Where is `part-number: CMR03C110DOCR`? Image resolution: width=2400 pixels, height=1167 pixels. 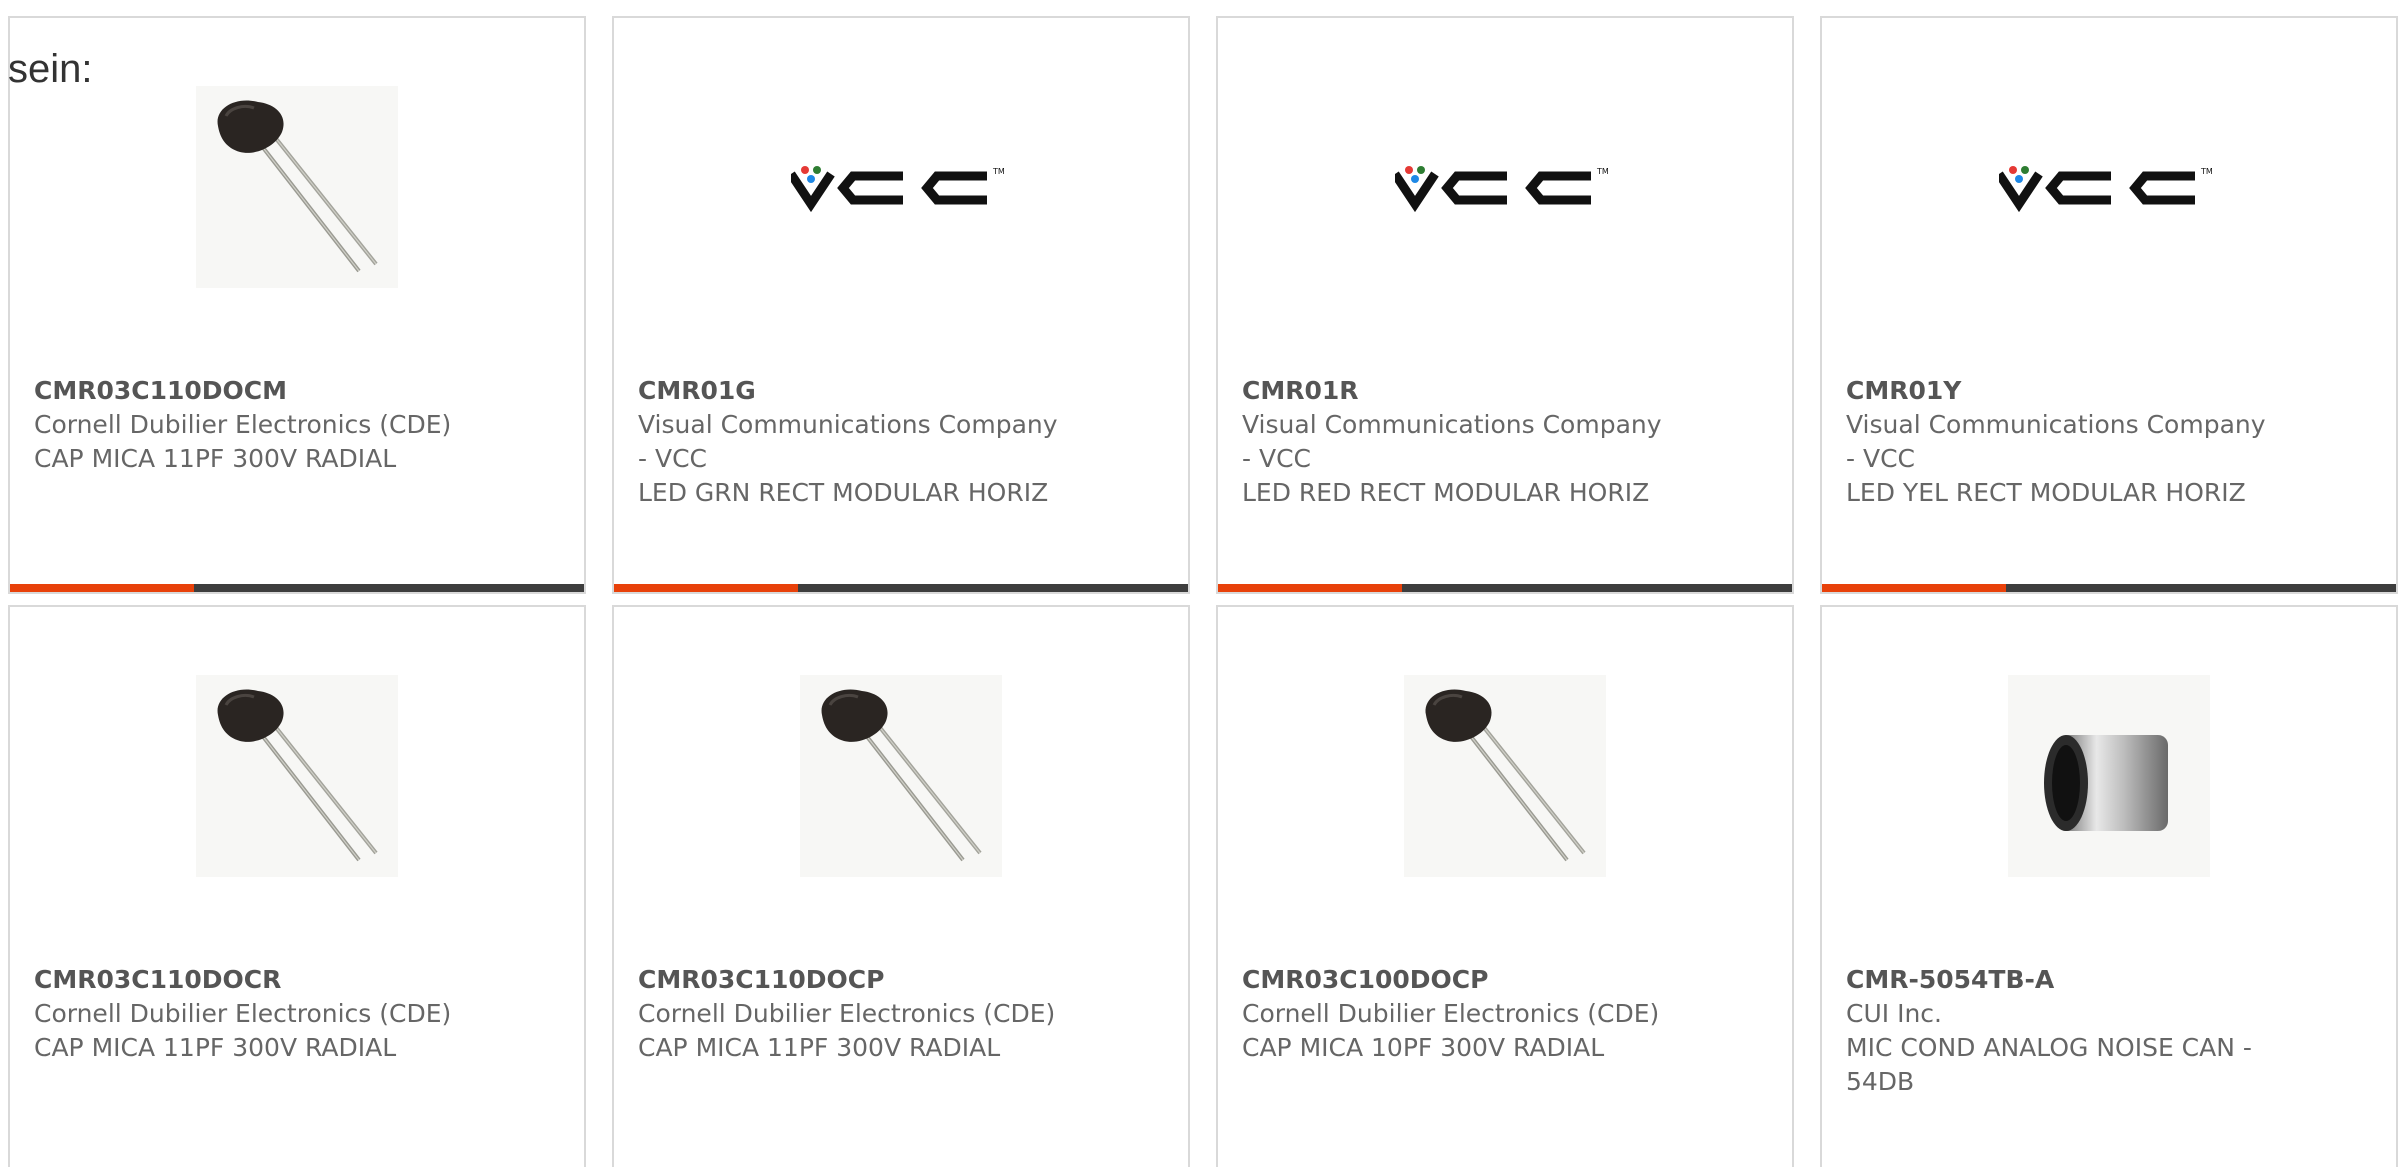 part-number: CMR03C110DOCR is located at coordinates (299, 980).